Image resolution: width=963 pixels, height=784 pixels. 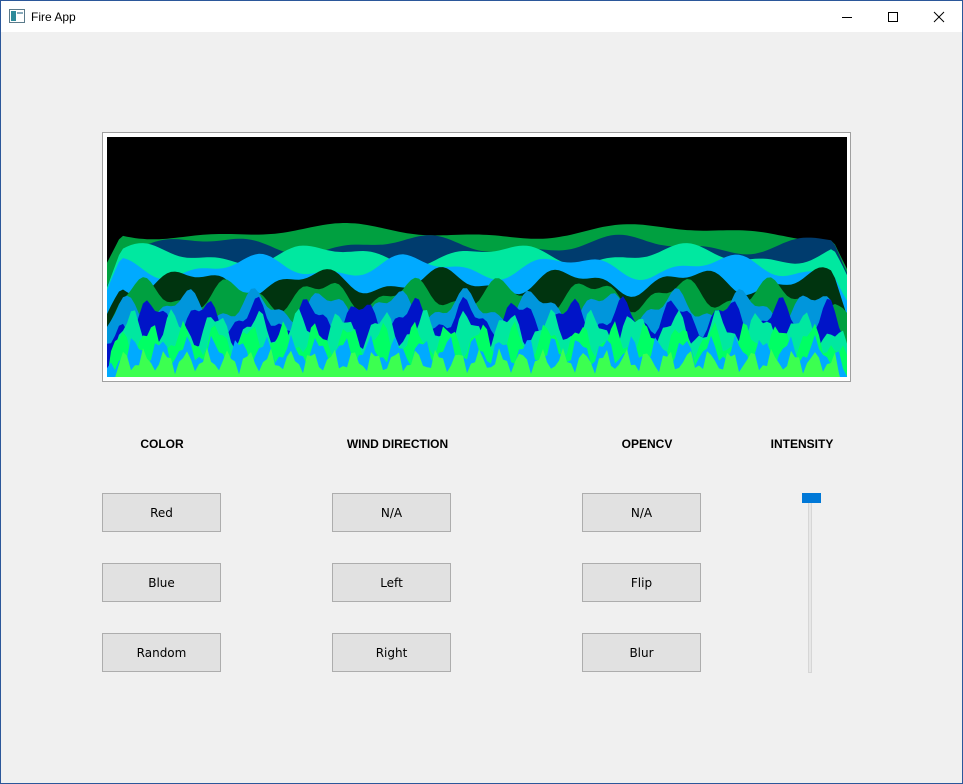 I want to click on color-random-button: Random, so click(x=161, y=652).